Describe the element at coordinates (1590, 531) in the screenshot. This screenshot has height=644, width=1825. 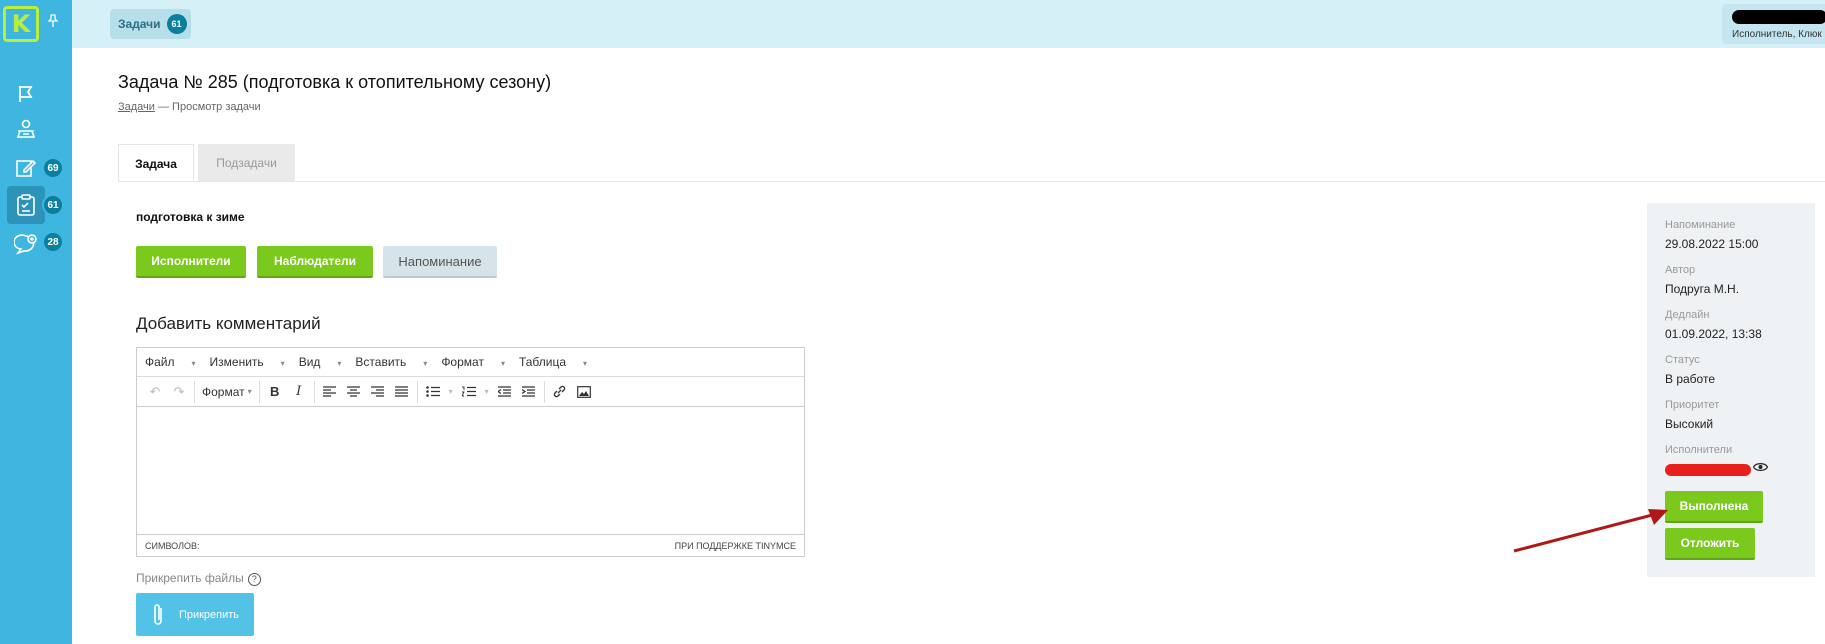
I see `annotation-arrow` at that location.